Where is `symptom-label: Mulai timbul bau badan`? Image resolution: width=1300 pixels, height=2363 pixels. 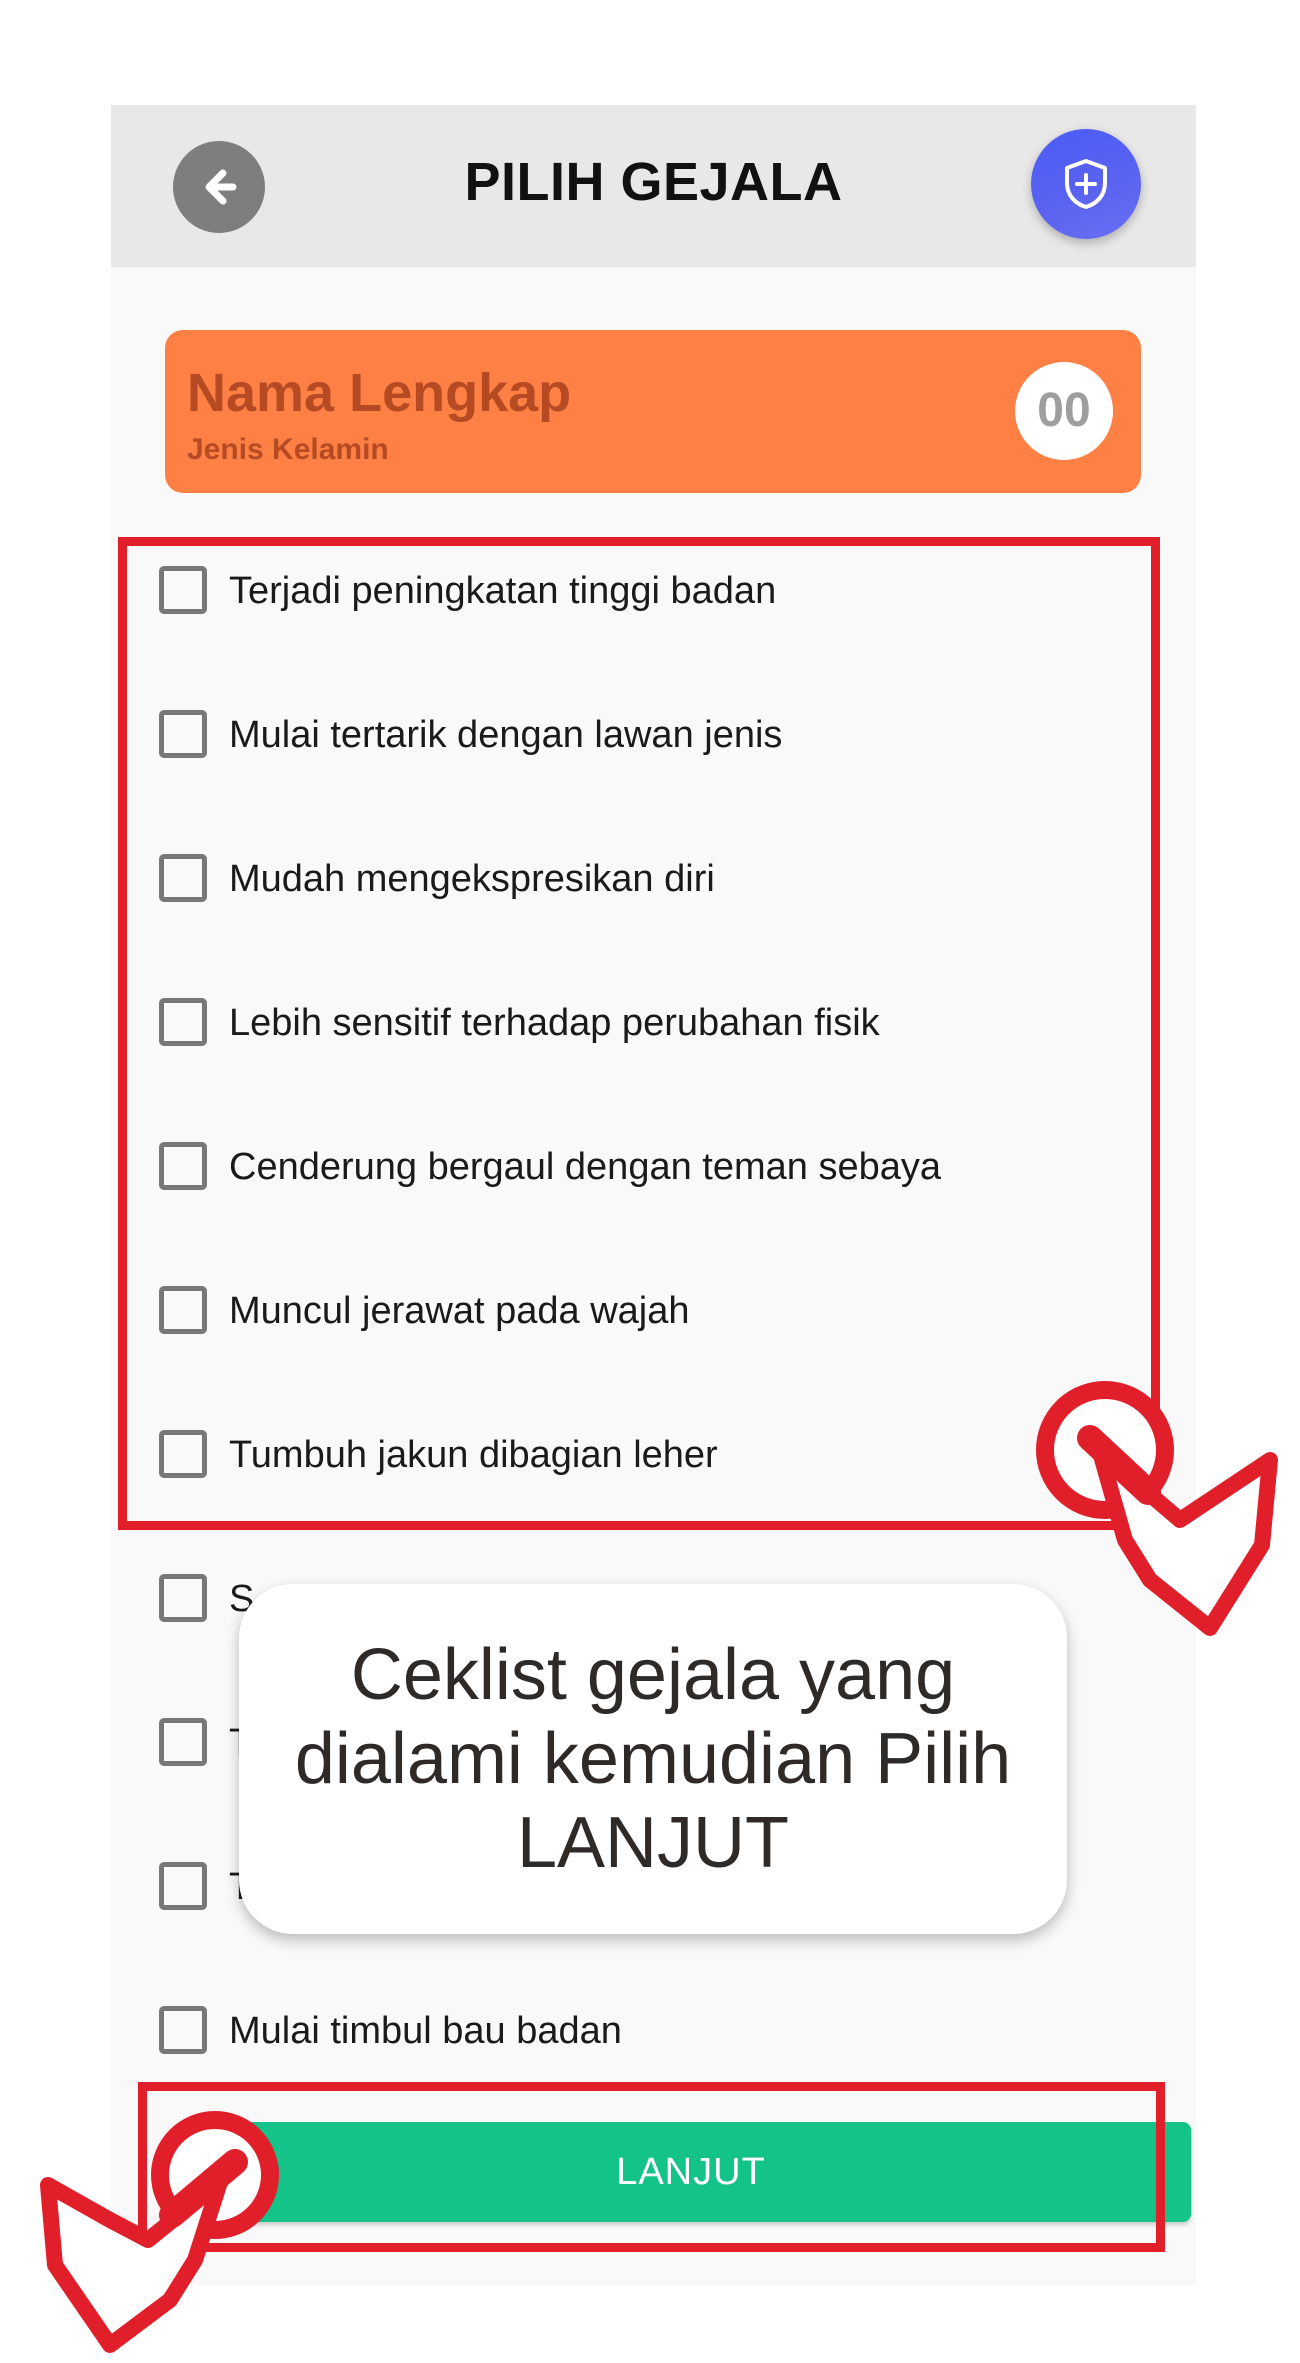 symptom-label: Mulai timbul bau badan is located at coordinates (425, 2031).